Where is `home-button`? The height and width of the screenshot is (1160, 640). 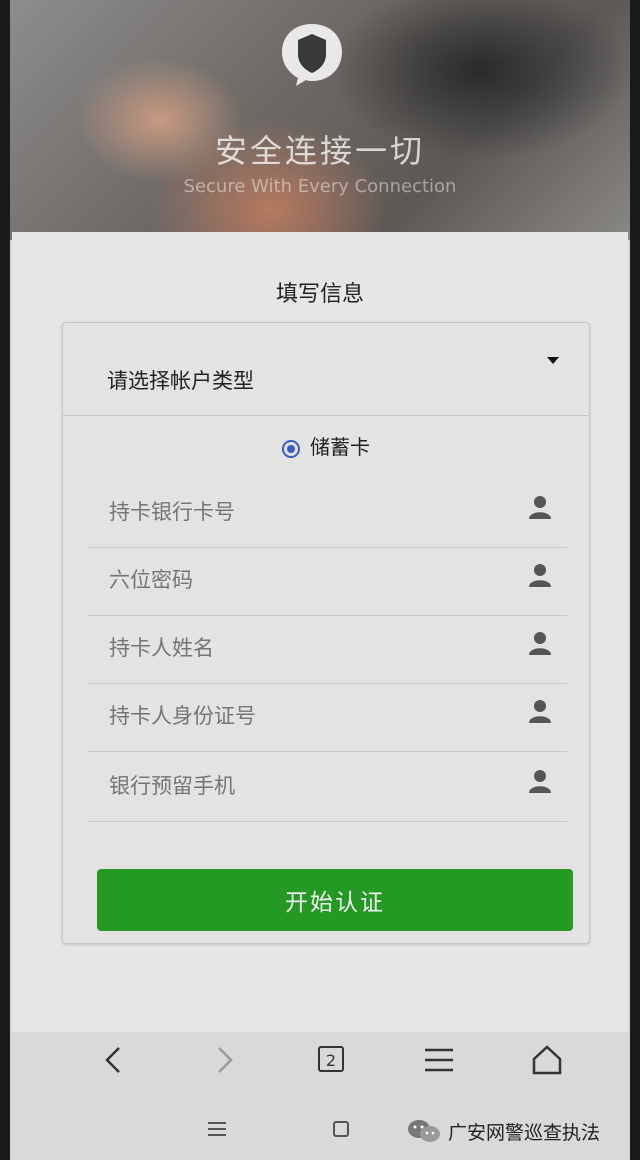
home-button is located at coordinates (546, 1060).